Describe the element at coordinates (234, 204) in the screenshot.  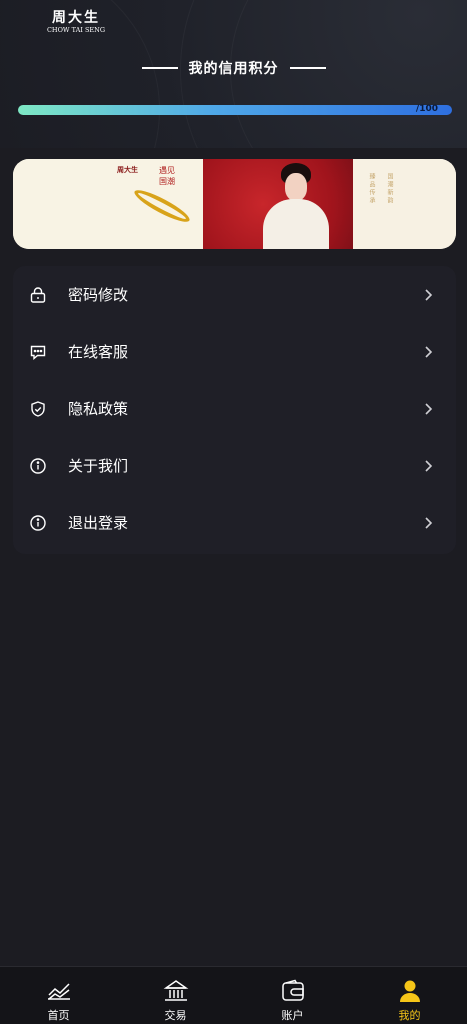
I see `promo-banner: 周大生 遇见国潮 臻品传承 国潮新韵` at that location.